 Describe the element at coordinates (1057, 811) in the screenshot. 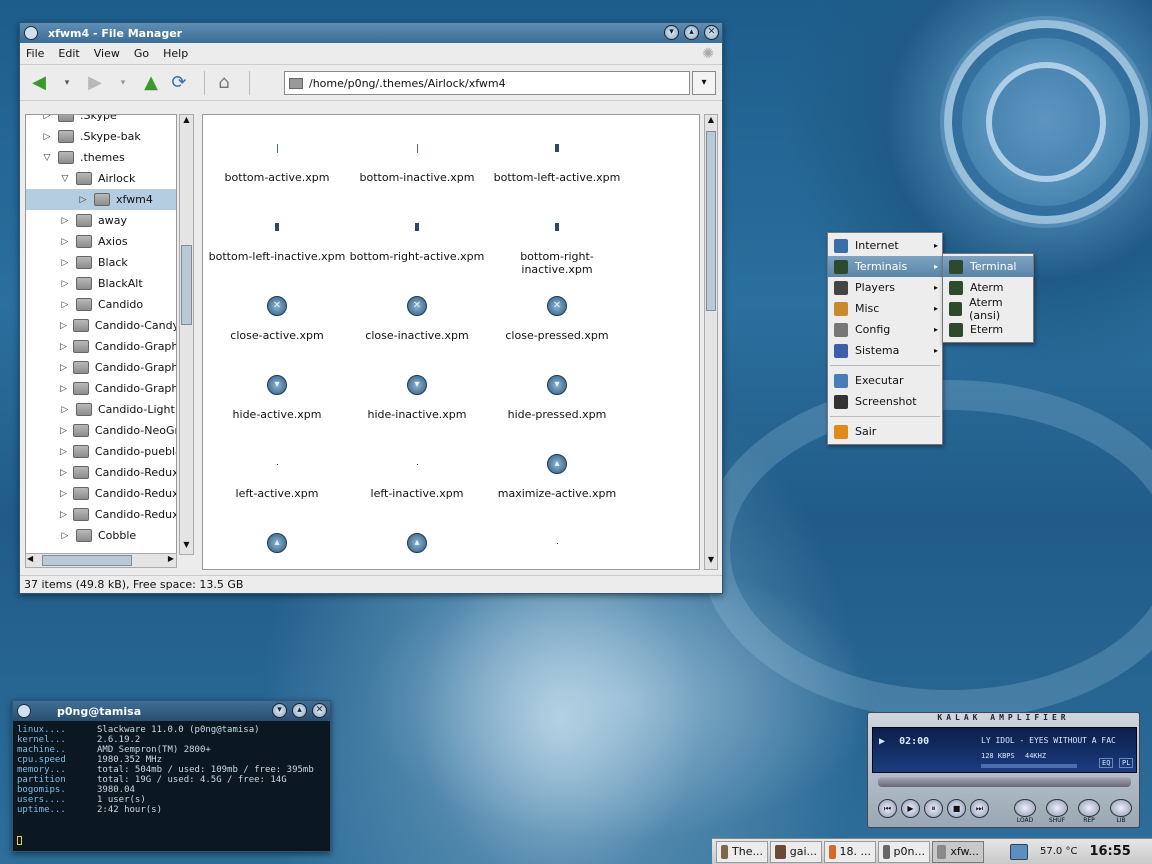

I see `player-shuf-button: SHUF` at that location.